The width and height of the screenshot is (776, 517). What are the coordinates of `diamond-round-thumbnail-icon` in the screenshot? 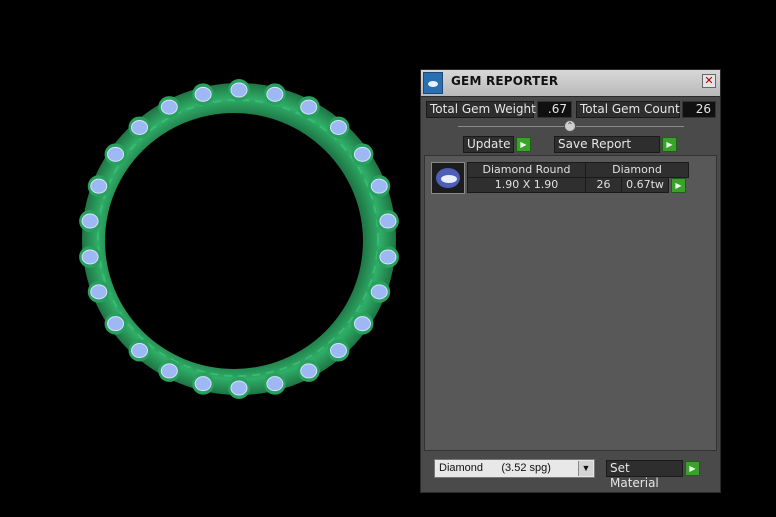 It's located at (448, 178).